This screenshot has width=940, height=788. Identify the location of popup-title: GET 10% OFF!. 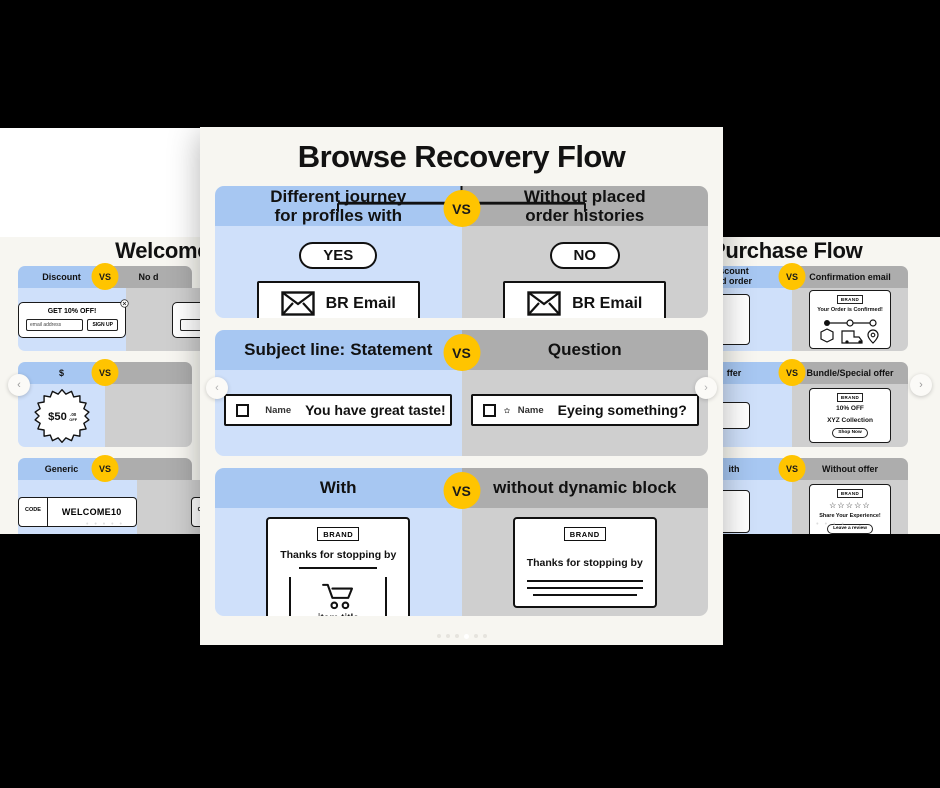
(72, 311).